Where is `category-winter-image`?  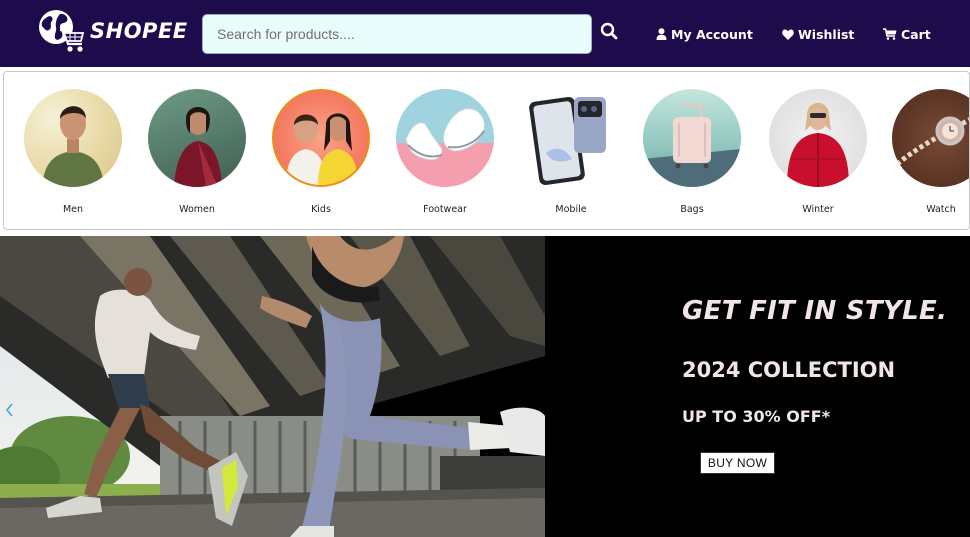 category-winter-image is located at coordinates (818, 138).